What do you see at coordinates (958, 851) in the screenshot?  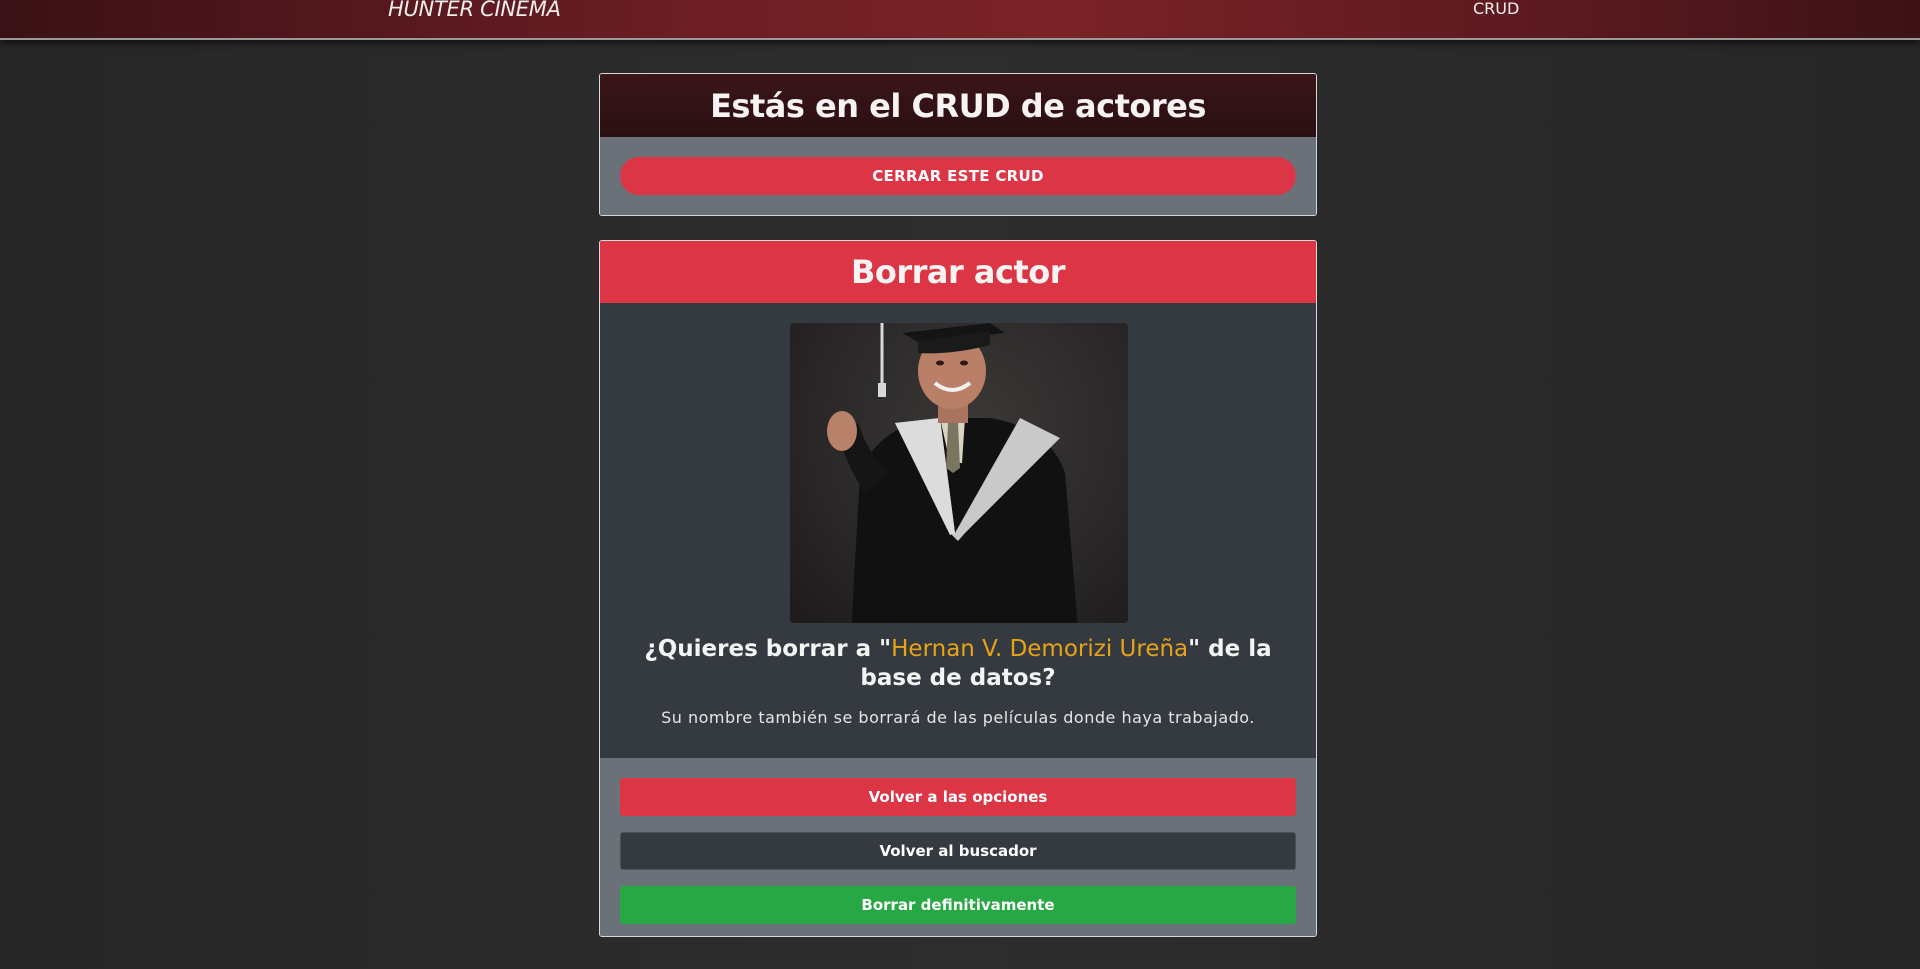 I see `back-to-search-button: Volver al buscador` at bounding box center [958, 851].